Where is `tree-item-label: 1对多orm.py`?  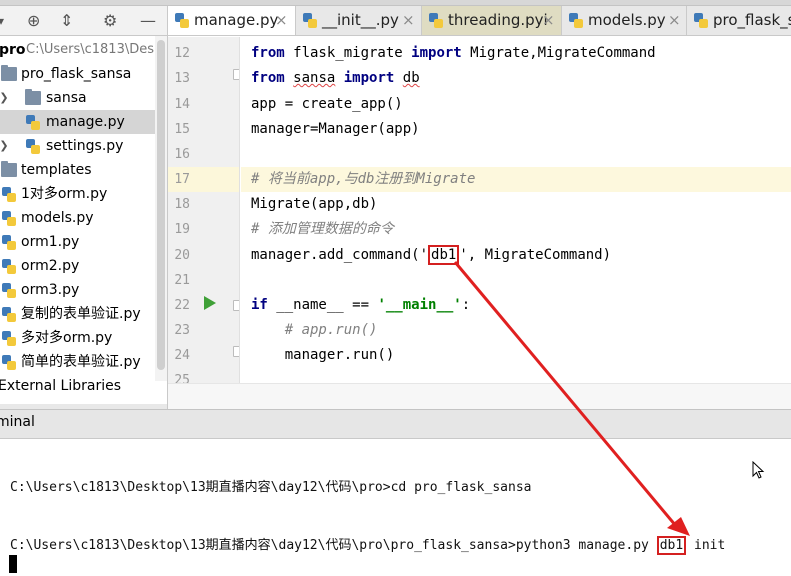 tree-item-label: 1对多orm.py is located at coordinates (64, 194).